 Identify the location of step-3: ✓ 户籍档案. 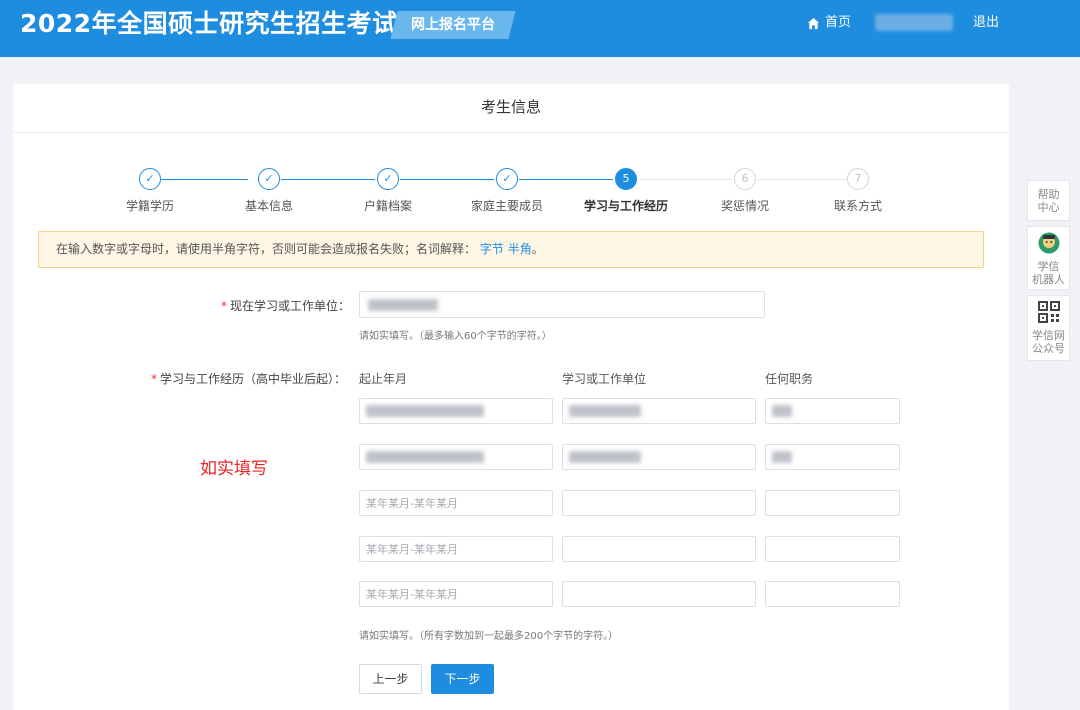
(388, 191).